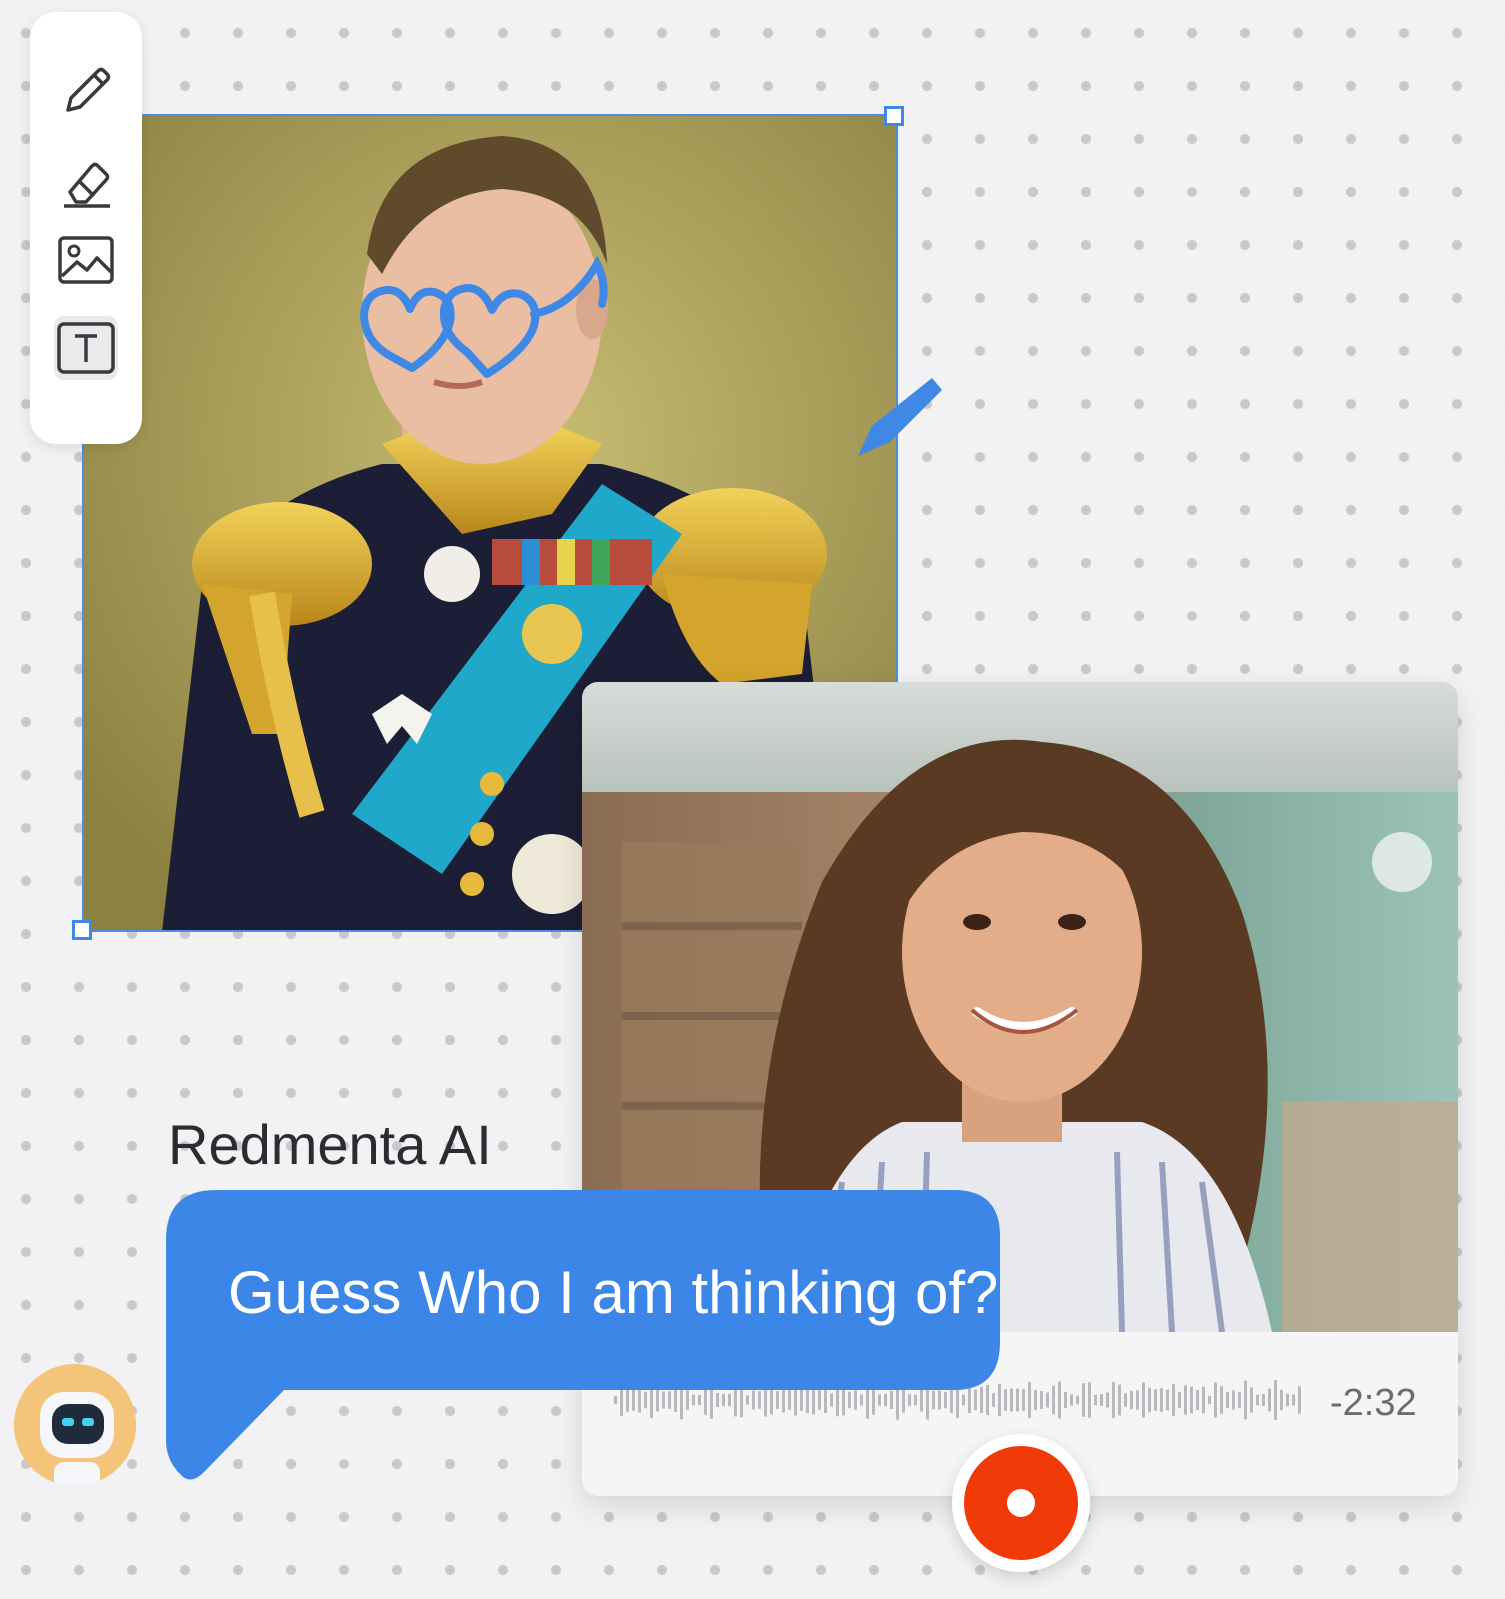 The height and width of the screenshot is (1599, 1505). I want to click on image-icon, so click(86, 260).